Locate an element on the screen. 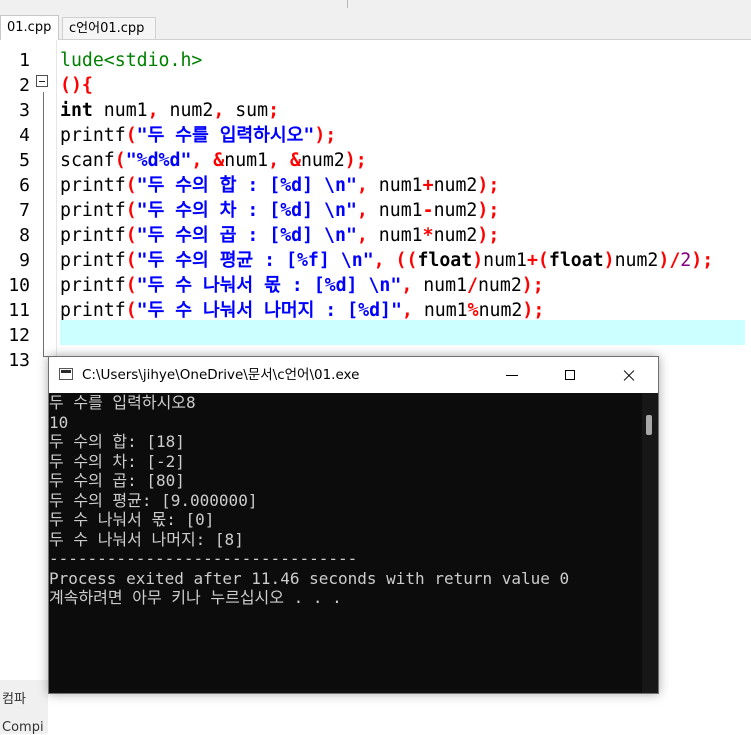 Image resolution: width=751 pixels, height=735 pixels. console-line: 두 수를 입력하시오8 is located at coordinates (122, 402).